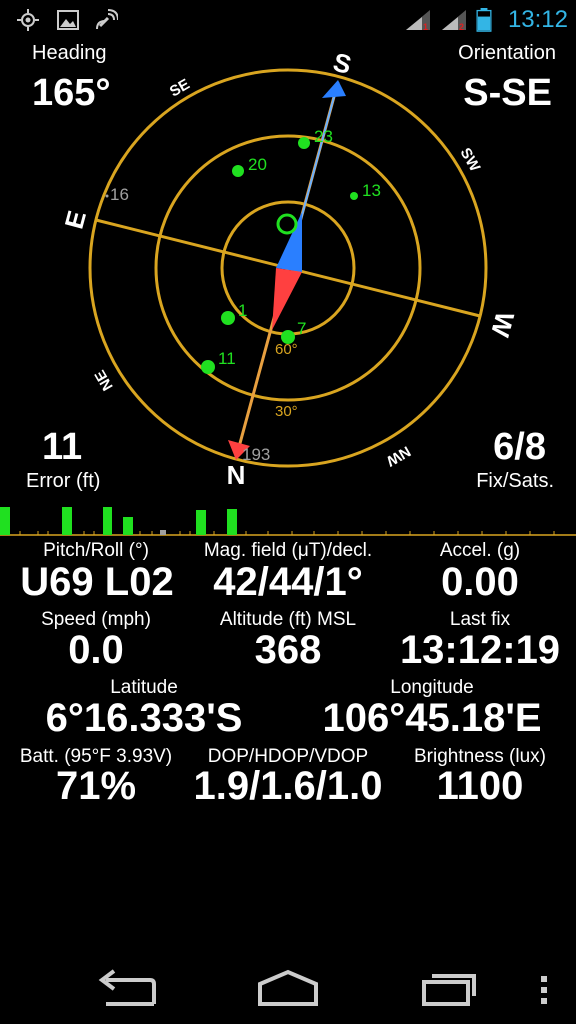 This screenshot has width=576, height=1024. Describe the element at coordinates (371, 190) in the screenshot. I see `svg-text: 13` at that location.